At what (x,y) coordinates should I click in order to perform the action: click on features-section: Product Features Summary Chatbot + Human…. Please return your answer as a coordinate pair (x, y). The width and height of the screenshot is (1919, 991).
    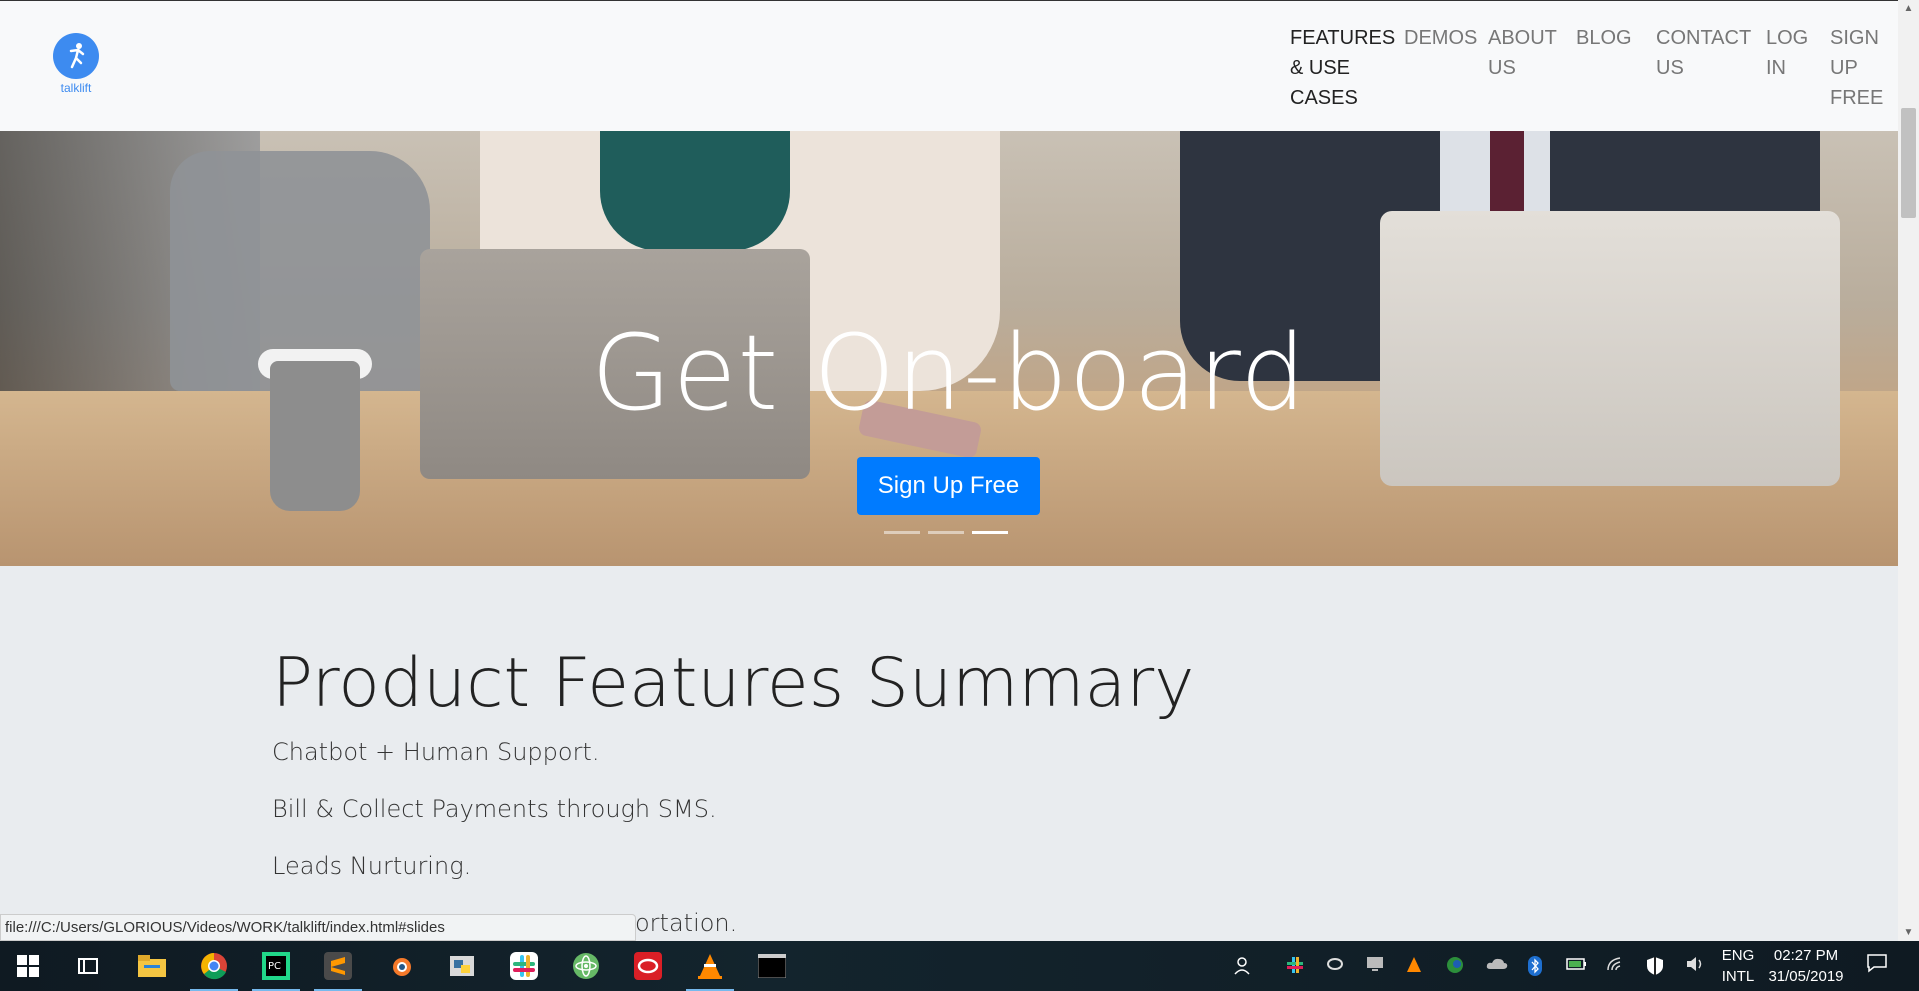
    Looking at the image, I should click on (733, 795).